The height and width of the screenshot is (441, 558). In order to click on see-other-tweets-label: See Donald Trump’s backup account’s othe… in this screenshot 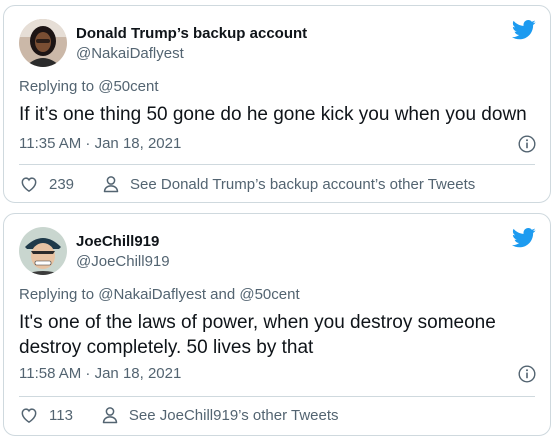, I will do `click(303, 184)`.